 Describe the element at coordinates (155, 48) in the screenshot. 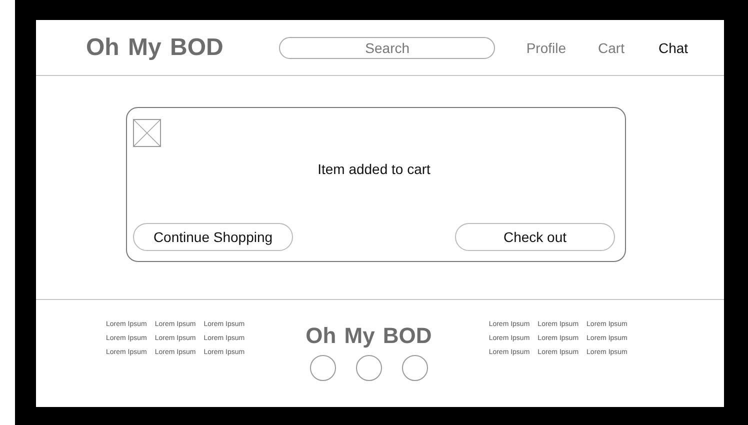

I see `site-logo: Oh My BOD` at that location.